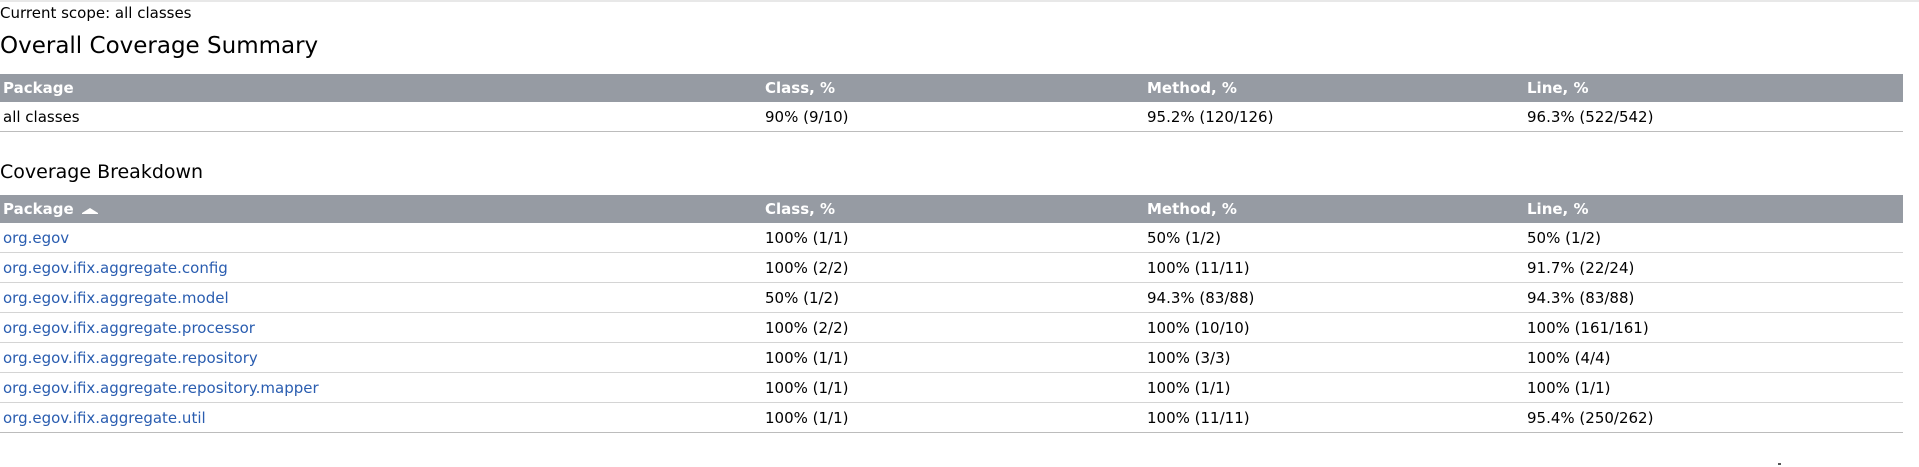  Describe the element at coordinates (159, 46) in the screenshot. I see `summary-title: Overall Coverage Summary` at that location.